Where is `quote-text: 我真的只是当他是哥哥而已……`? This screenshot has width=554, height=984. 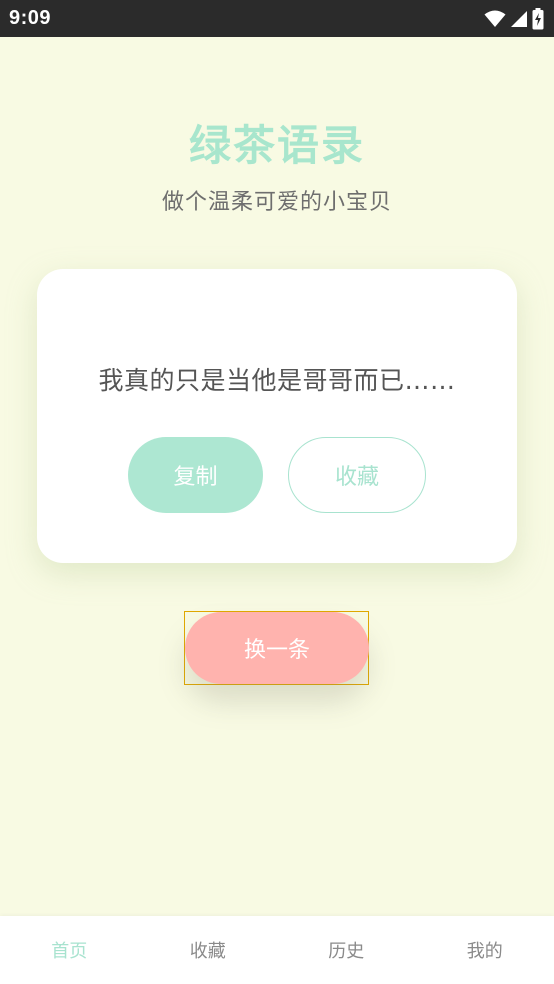
quote-text: 我真的只是当他是哥哥而已…… is located at coordinates (277, 380).